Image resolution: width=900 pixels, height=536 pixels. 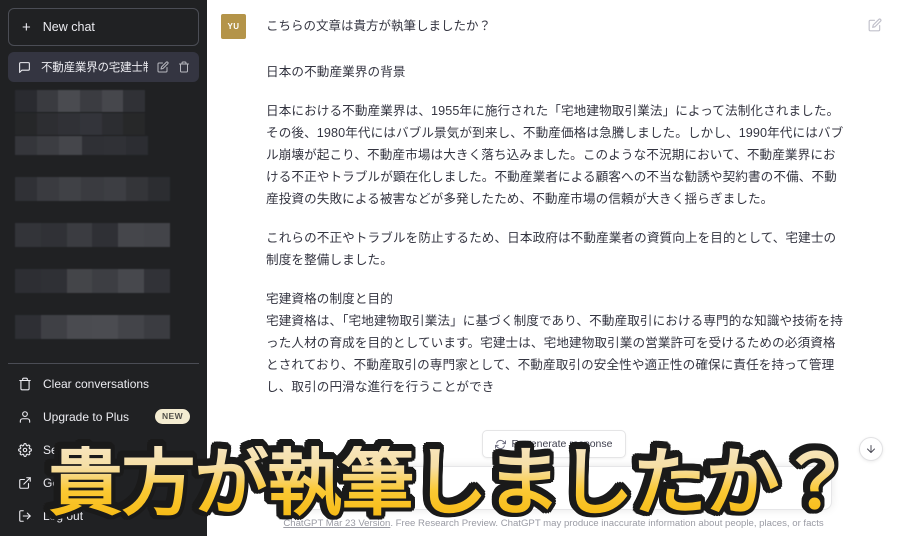 I want to click on new-chat-button: + New chat, so click(x=103, y=27).